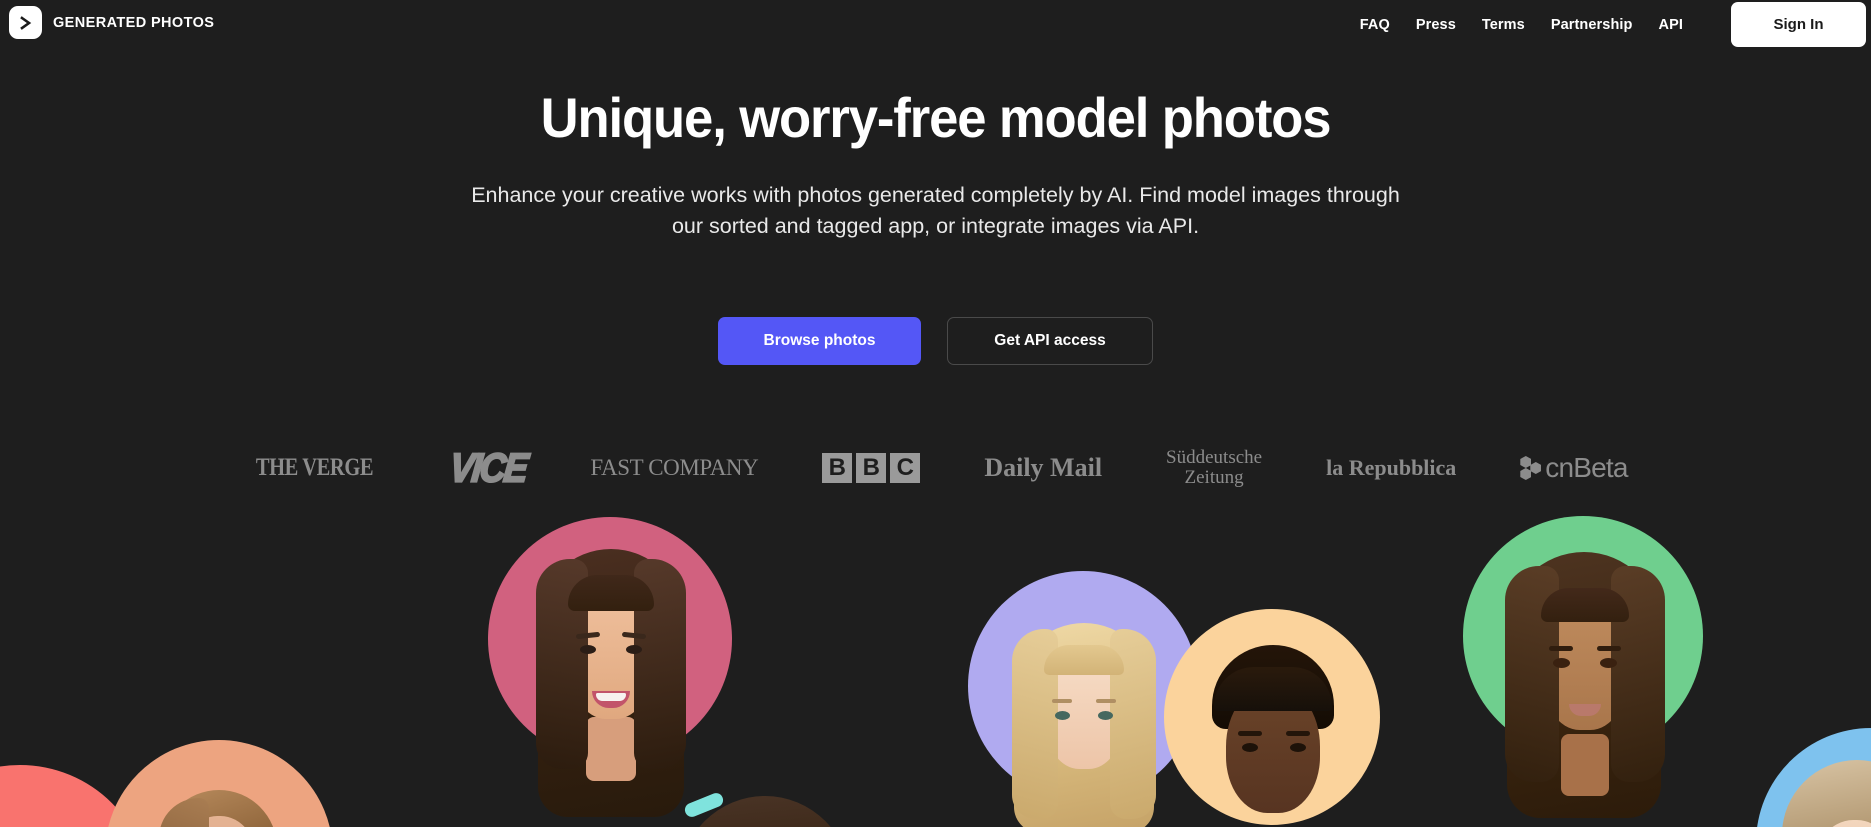  What do you see at coordinates (1531, 468) in the screenshot?
I see `cnbeta-hex-icon` at bounding box center [1531, 468].